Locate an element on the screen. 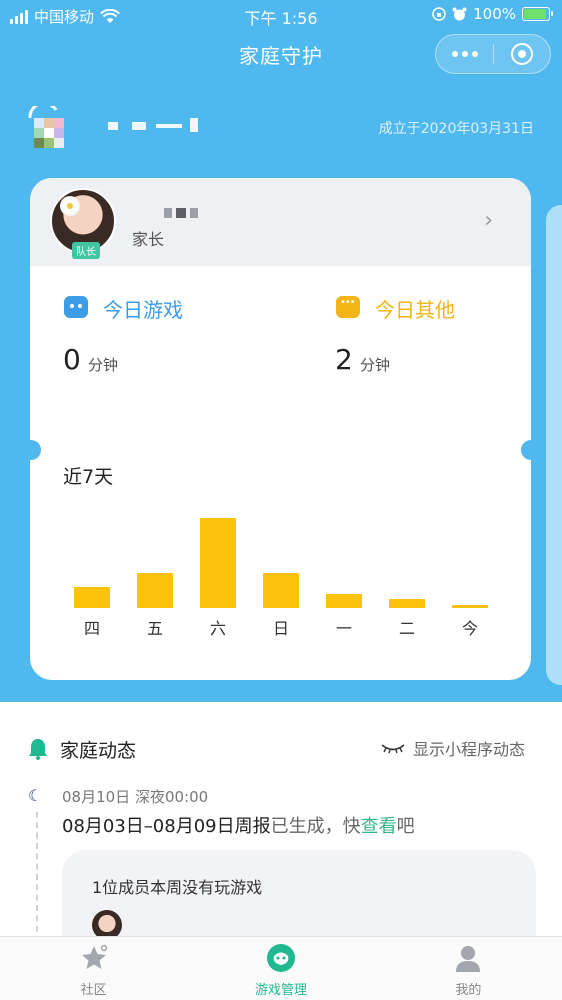  today-game-unit: 分钟 is located at coordinates (103, 365).